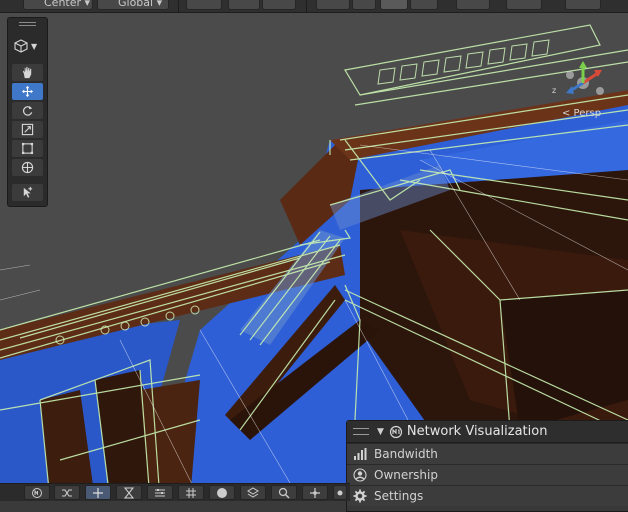  I want to click on hand-icon, so click(27, 72).